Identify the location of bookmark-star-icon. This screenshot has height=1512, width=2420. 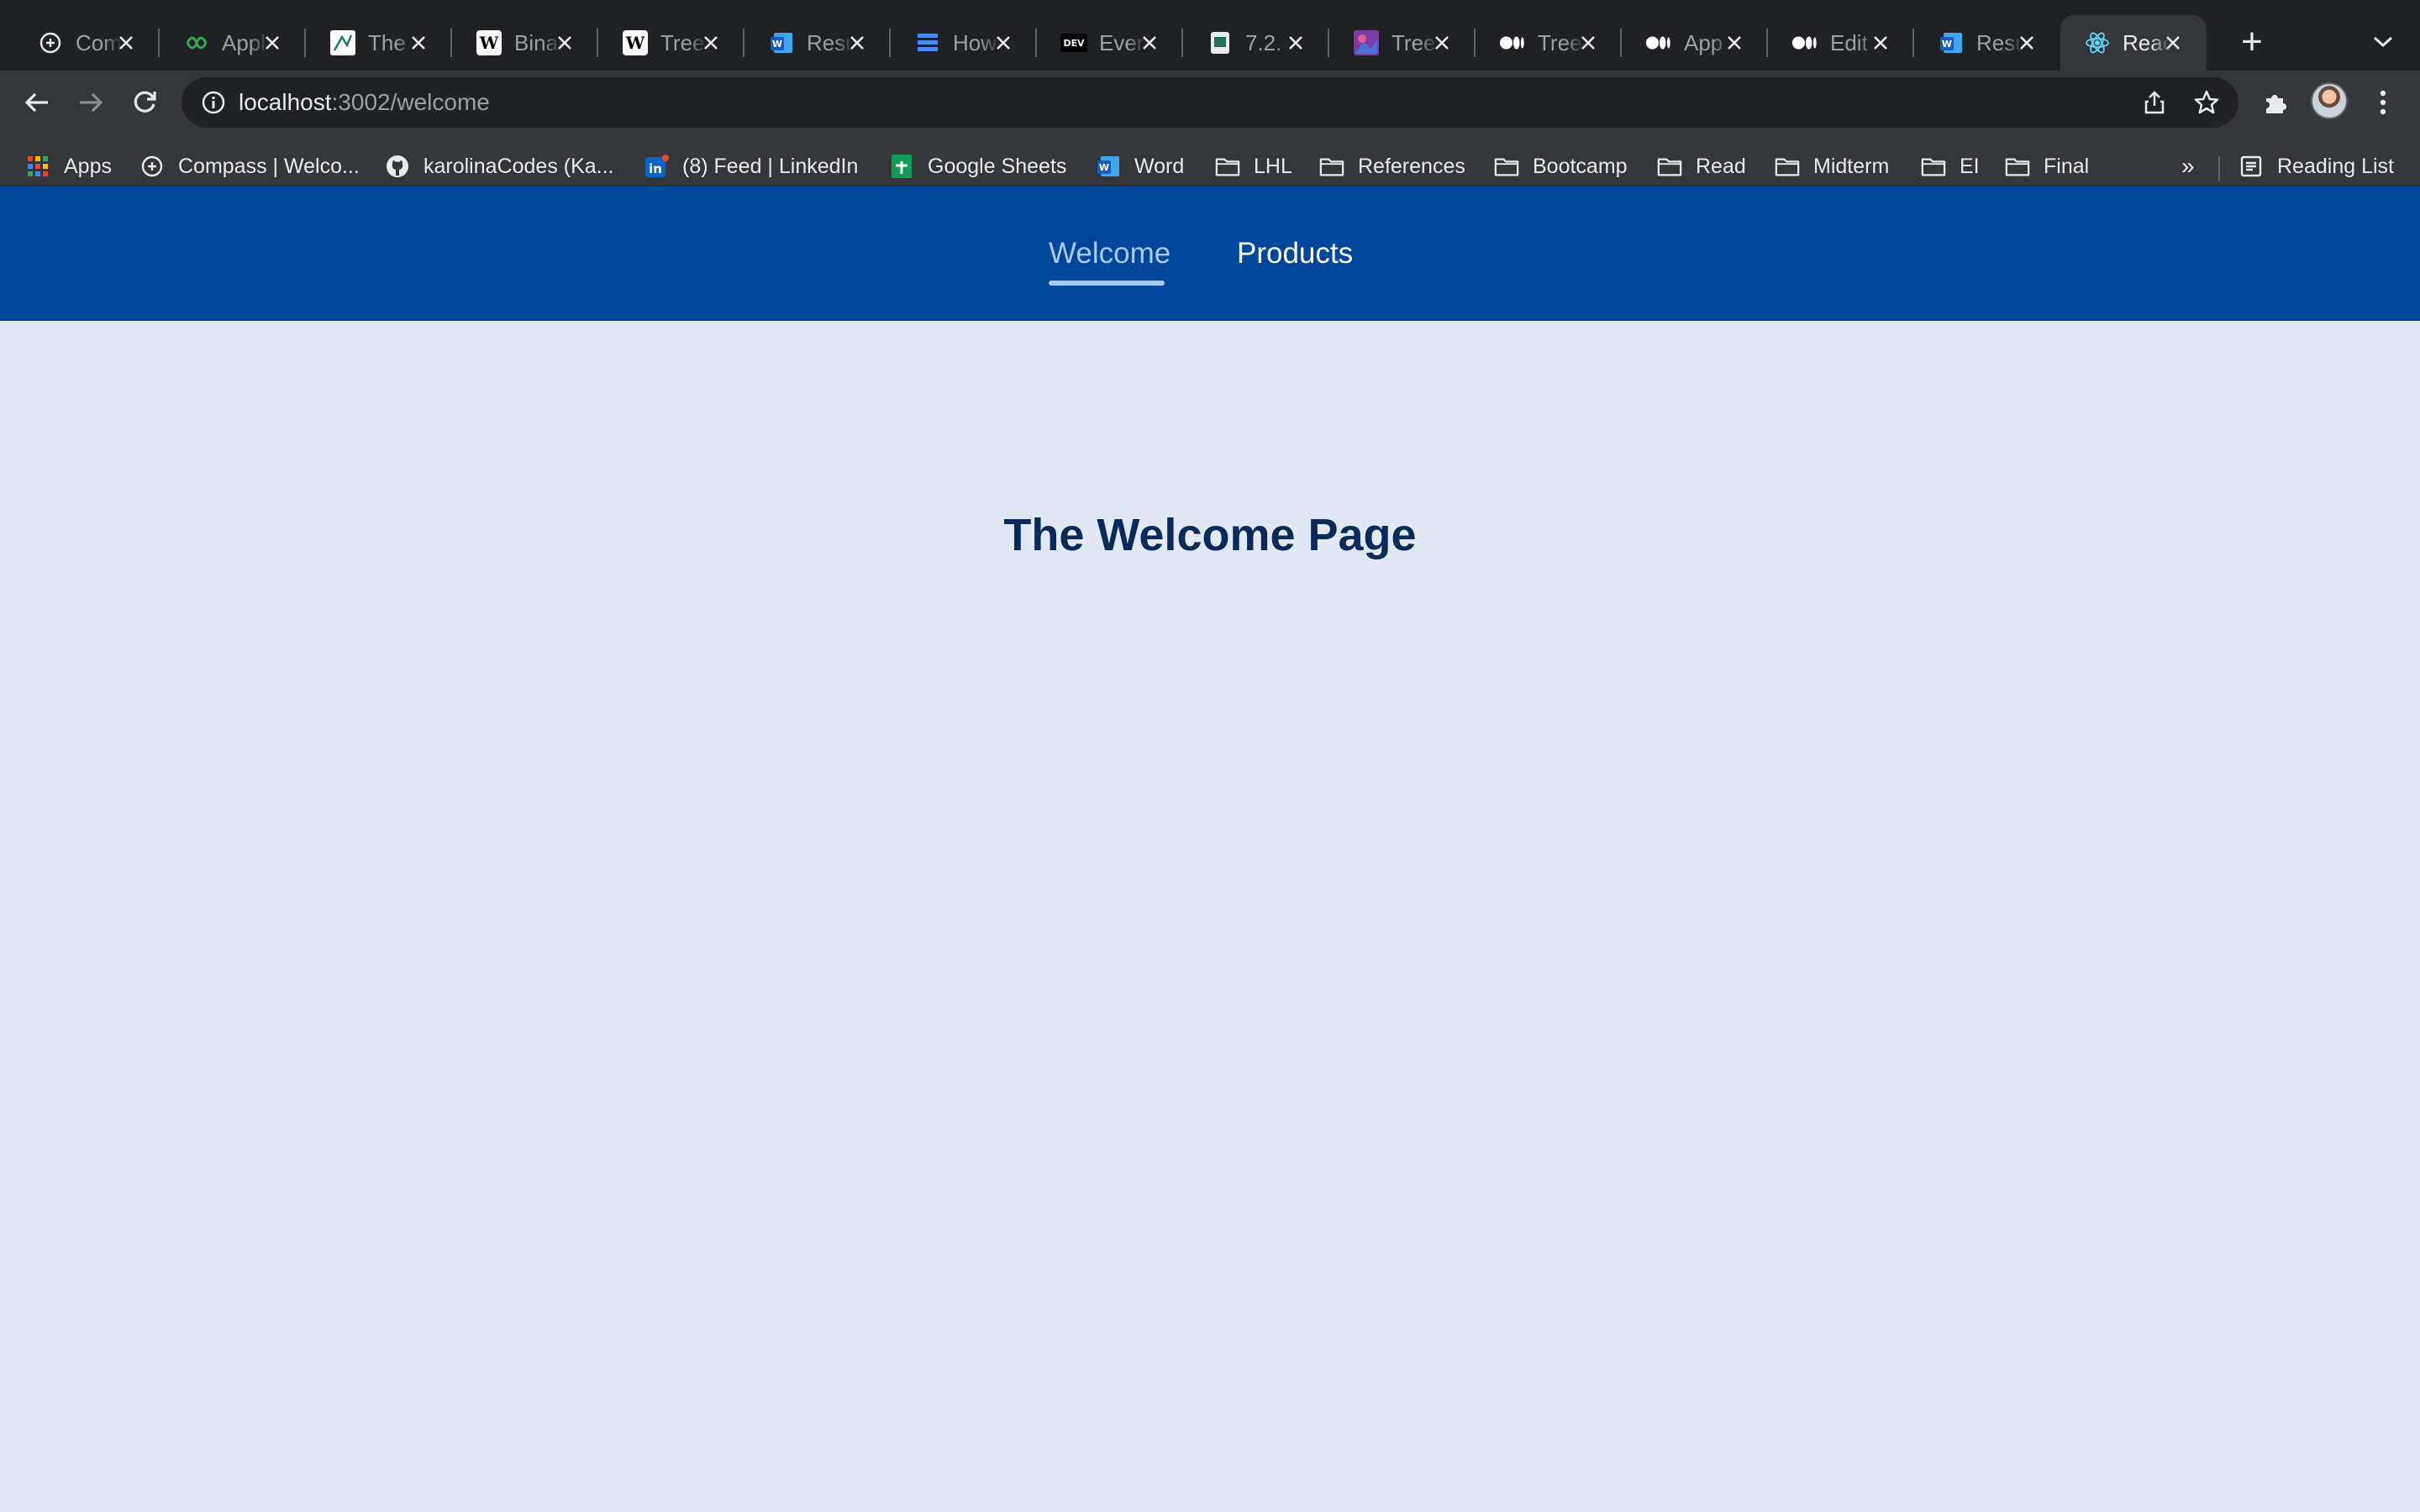
(2207, 102).